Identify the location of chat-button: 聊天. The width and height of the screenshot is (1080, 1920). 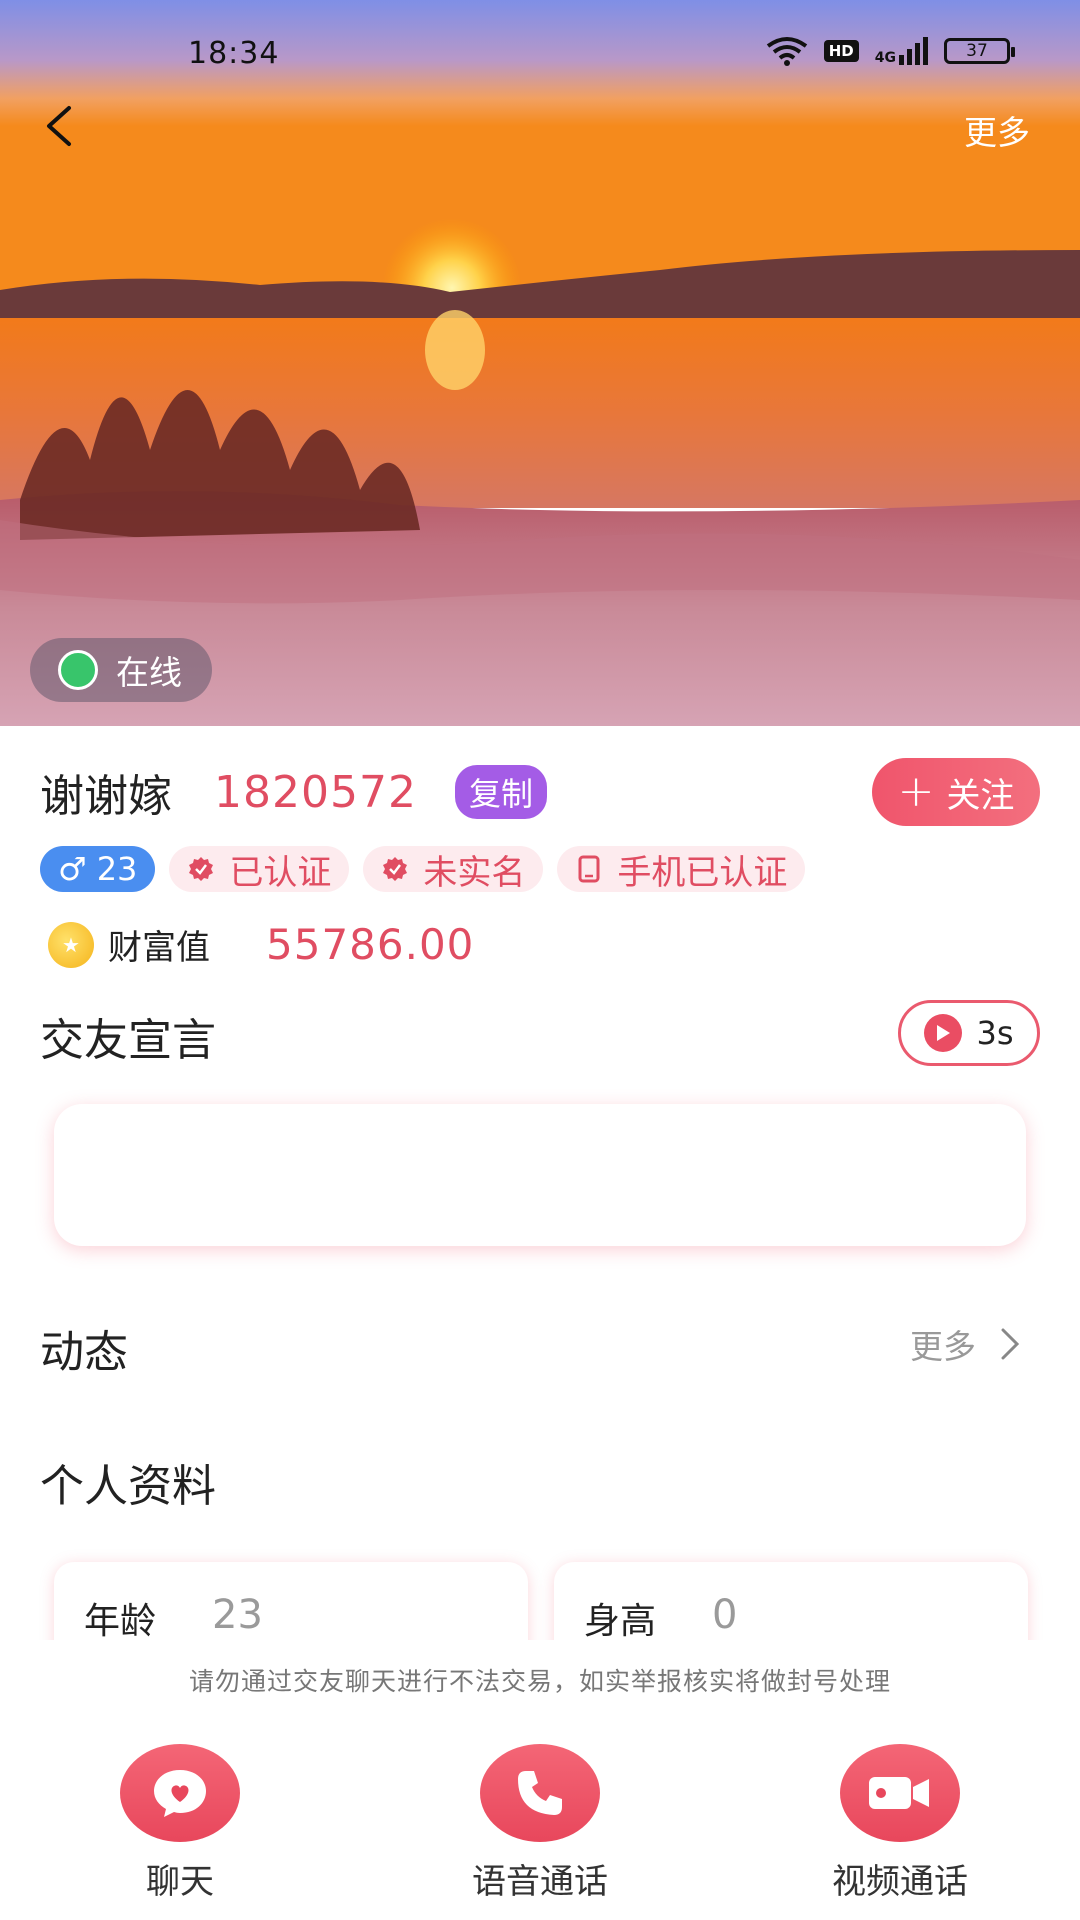
(180, 1823).